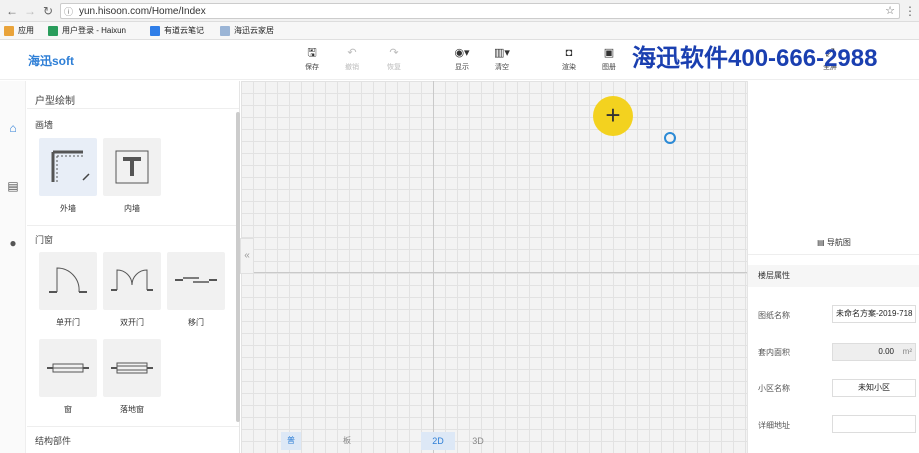 This screenshot has width=919, height=453. I want to click on interior-area-value: 0.00, so click(886, 351).